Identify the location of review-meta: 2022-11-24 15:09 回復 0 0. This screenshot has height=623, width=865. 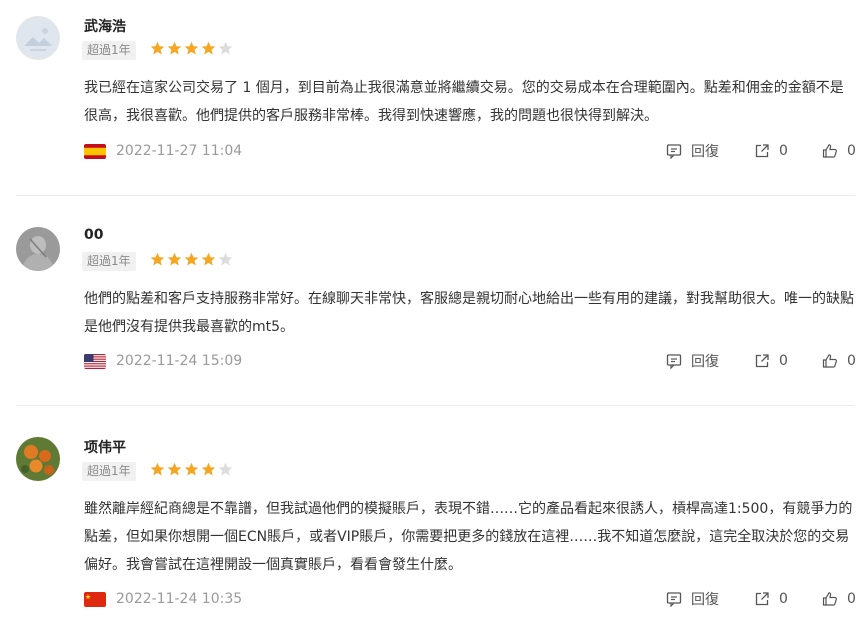
(471, 361).